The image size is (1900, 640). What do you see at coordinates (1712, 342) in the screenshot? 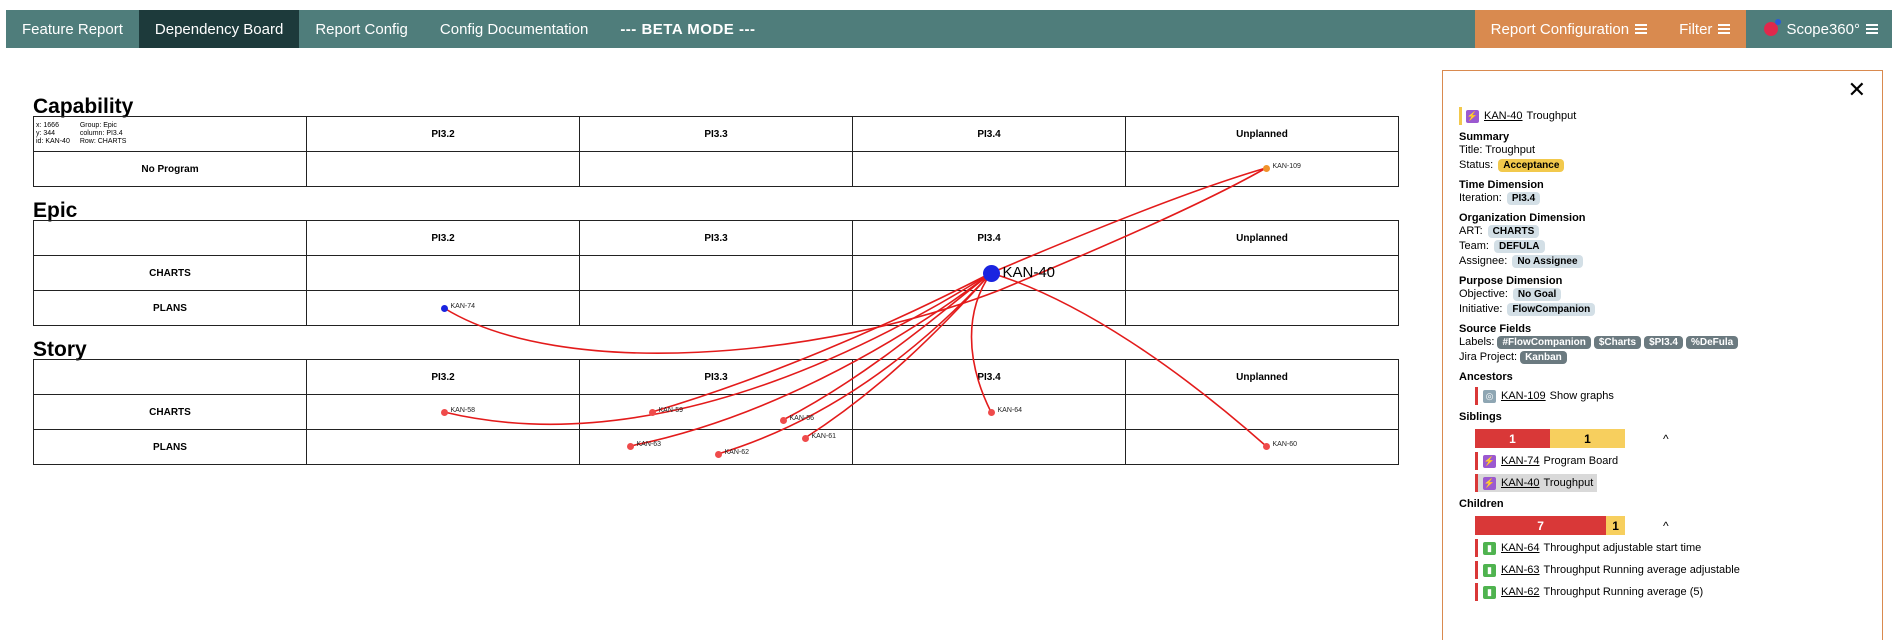
I see `label-badge: %DeFula` at bounding box center [1712, 342].